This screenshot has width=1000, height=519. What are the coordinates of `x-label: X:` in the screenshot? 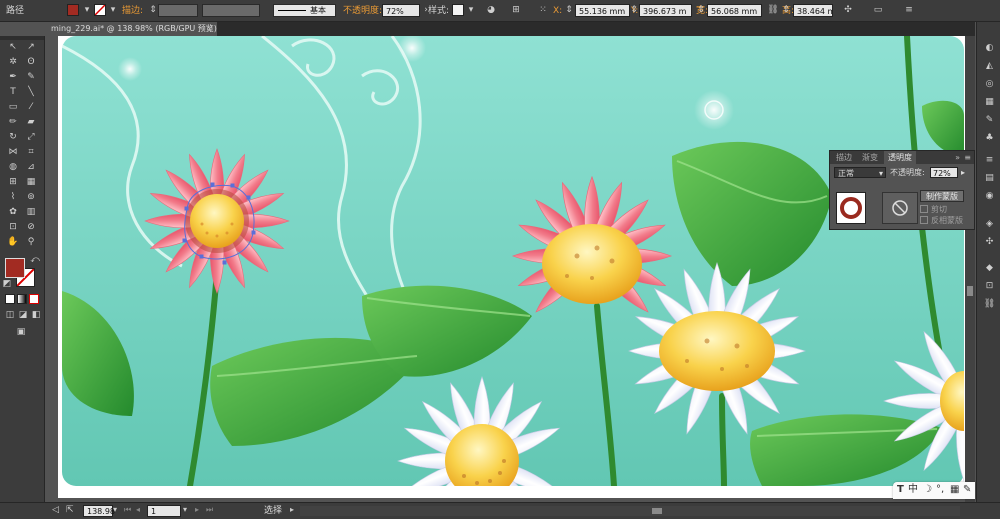 It's located at (557, 11).